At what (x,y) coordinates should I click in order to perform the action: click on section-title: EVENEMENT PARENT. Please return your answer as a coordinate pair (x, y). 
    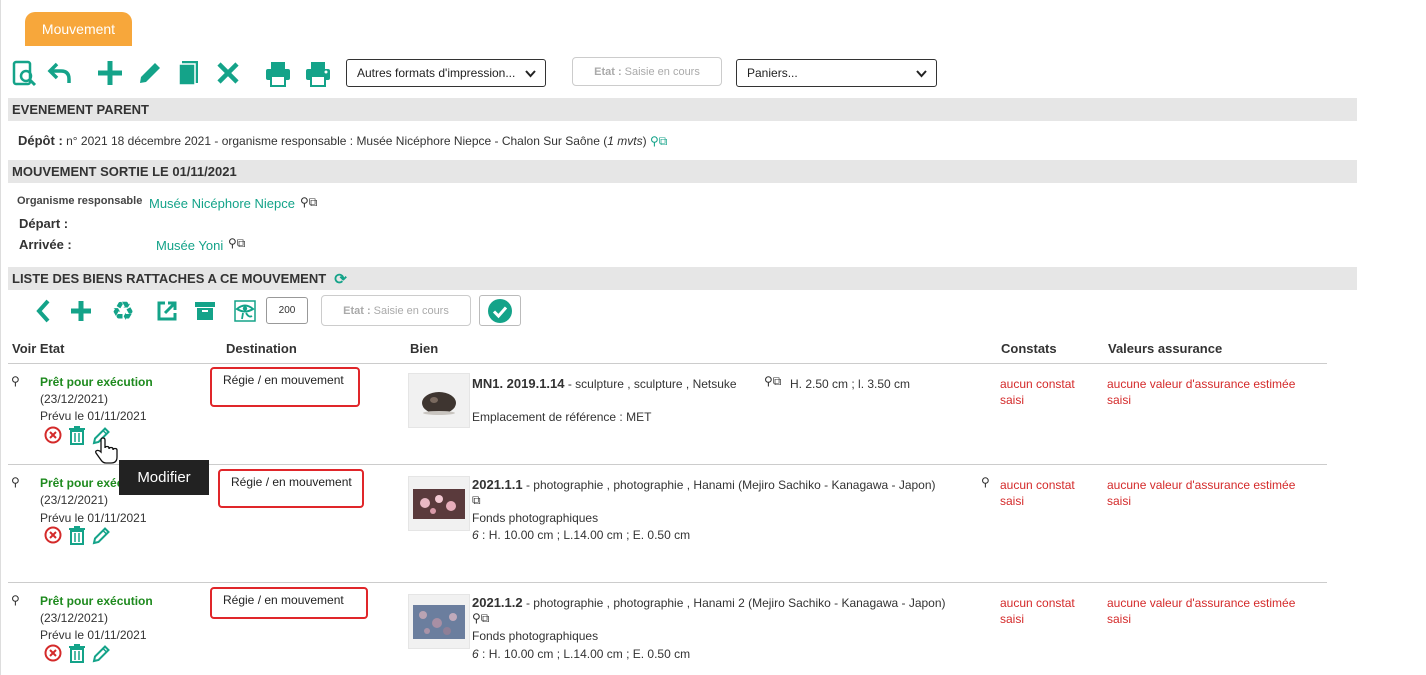
    Looking at the image, I should click on (80, 109).